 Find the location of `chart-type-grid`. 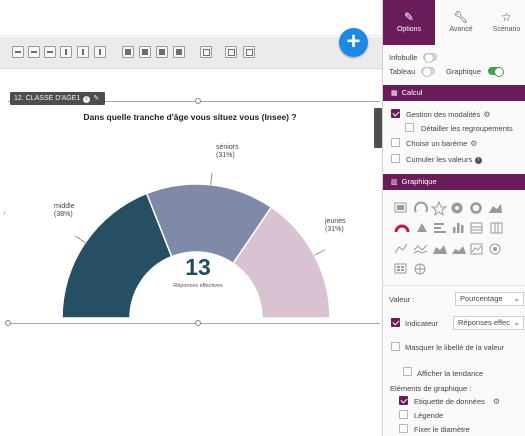

chart-type-grid is located at coordinates (448, 237).